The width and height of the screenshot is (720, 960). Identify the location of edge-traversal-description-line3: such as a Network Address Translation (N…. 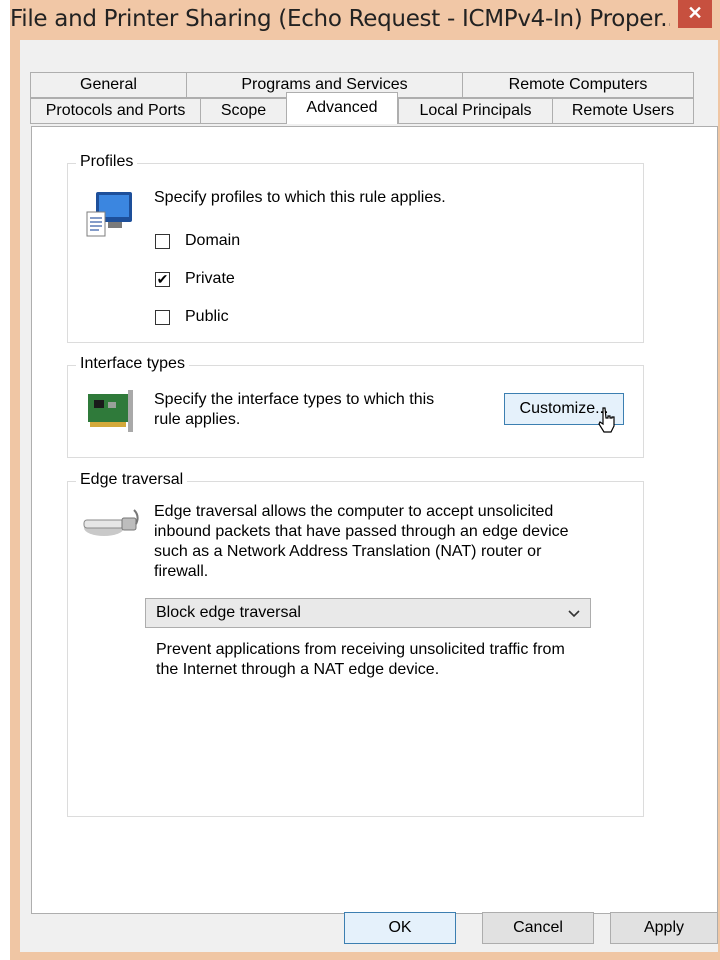
(348, 551).